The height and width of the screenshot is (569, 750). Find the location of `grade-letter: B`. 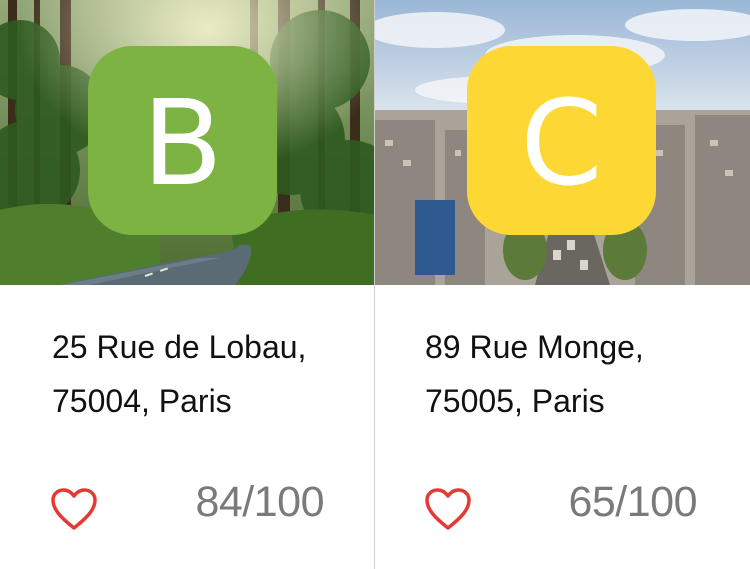

grade-letter: B is located at coordinates (182, 142).